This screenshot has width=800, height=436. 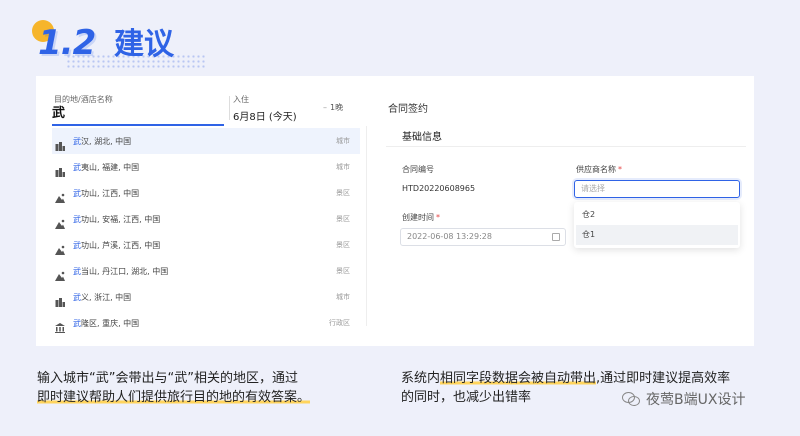 I want to click on created-label-text: 创建时间, so click(x=418, y=217).